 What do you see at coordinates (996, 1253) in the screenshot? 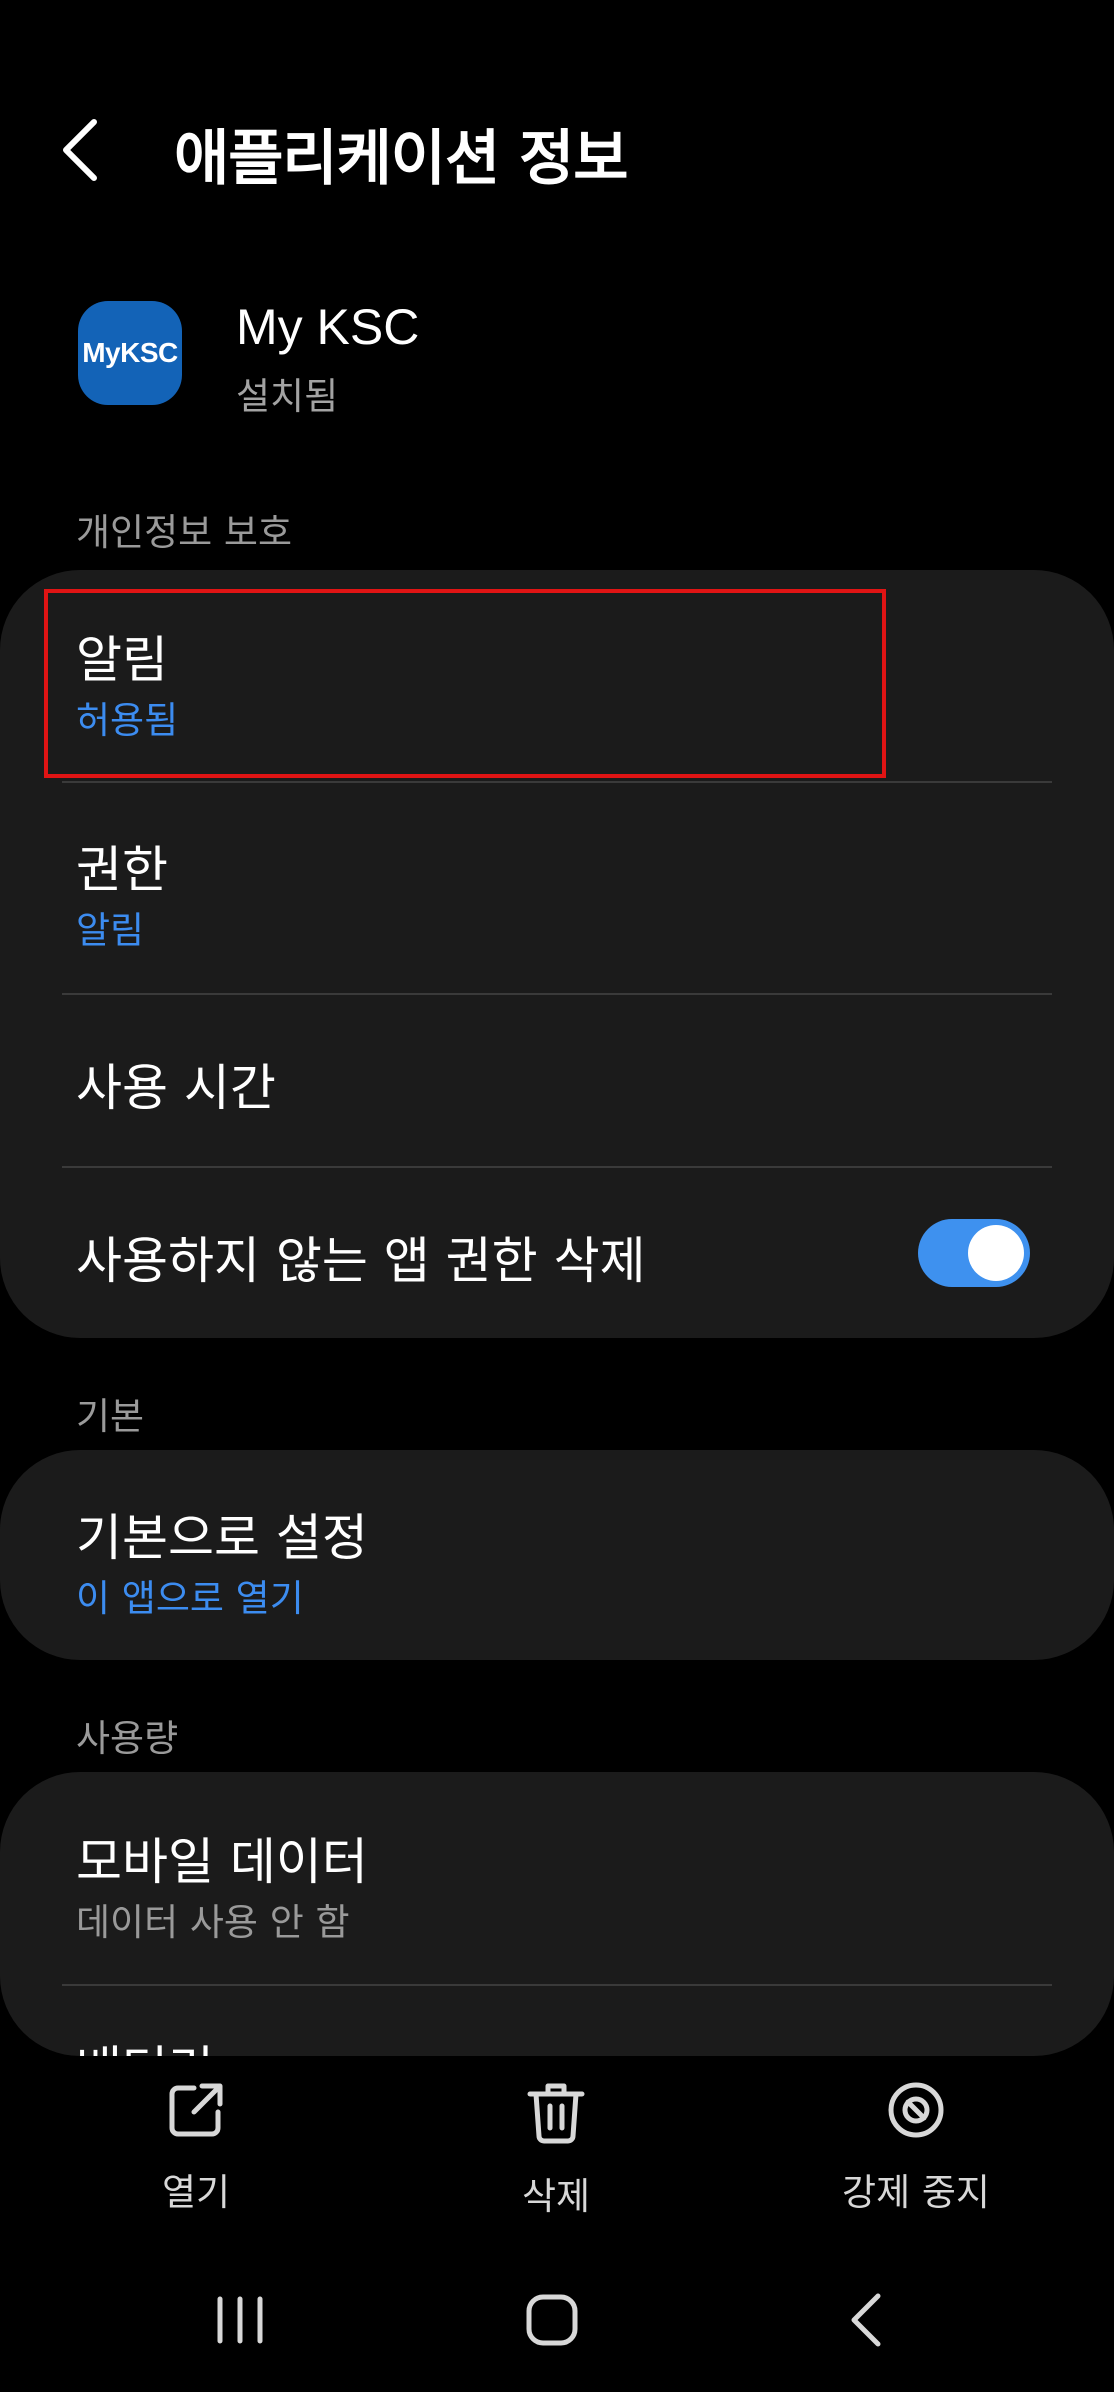
I see `toggle-knob` at bounding box center [996, 1253].